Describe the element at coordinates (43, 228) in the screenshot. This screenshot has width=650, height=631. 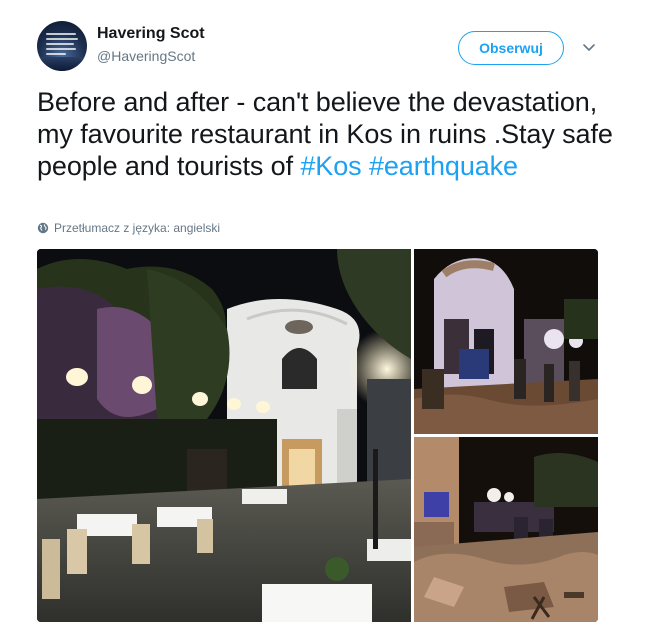
I see `globe-icon` at that location.